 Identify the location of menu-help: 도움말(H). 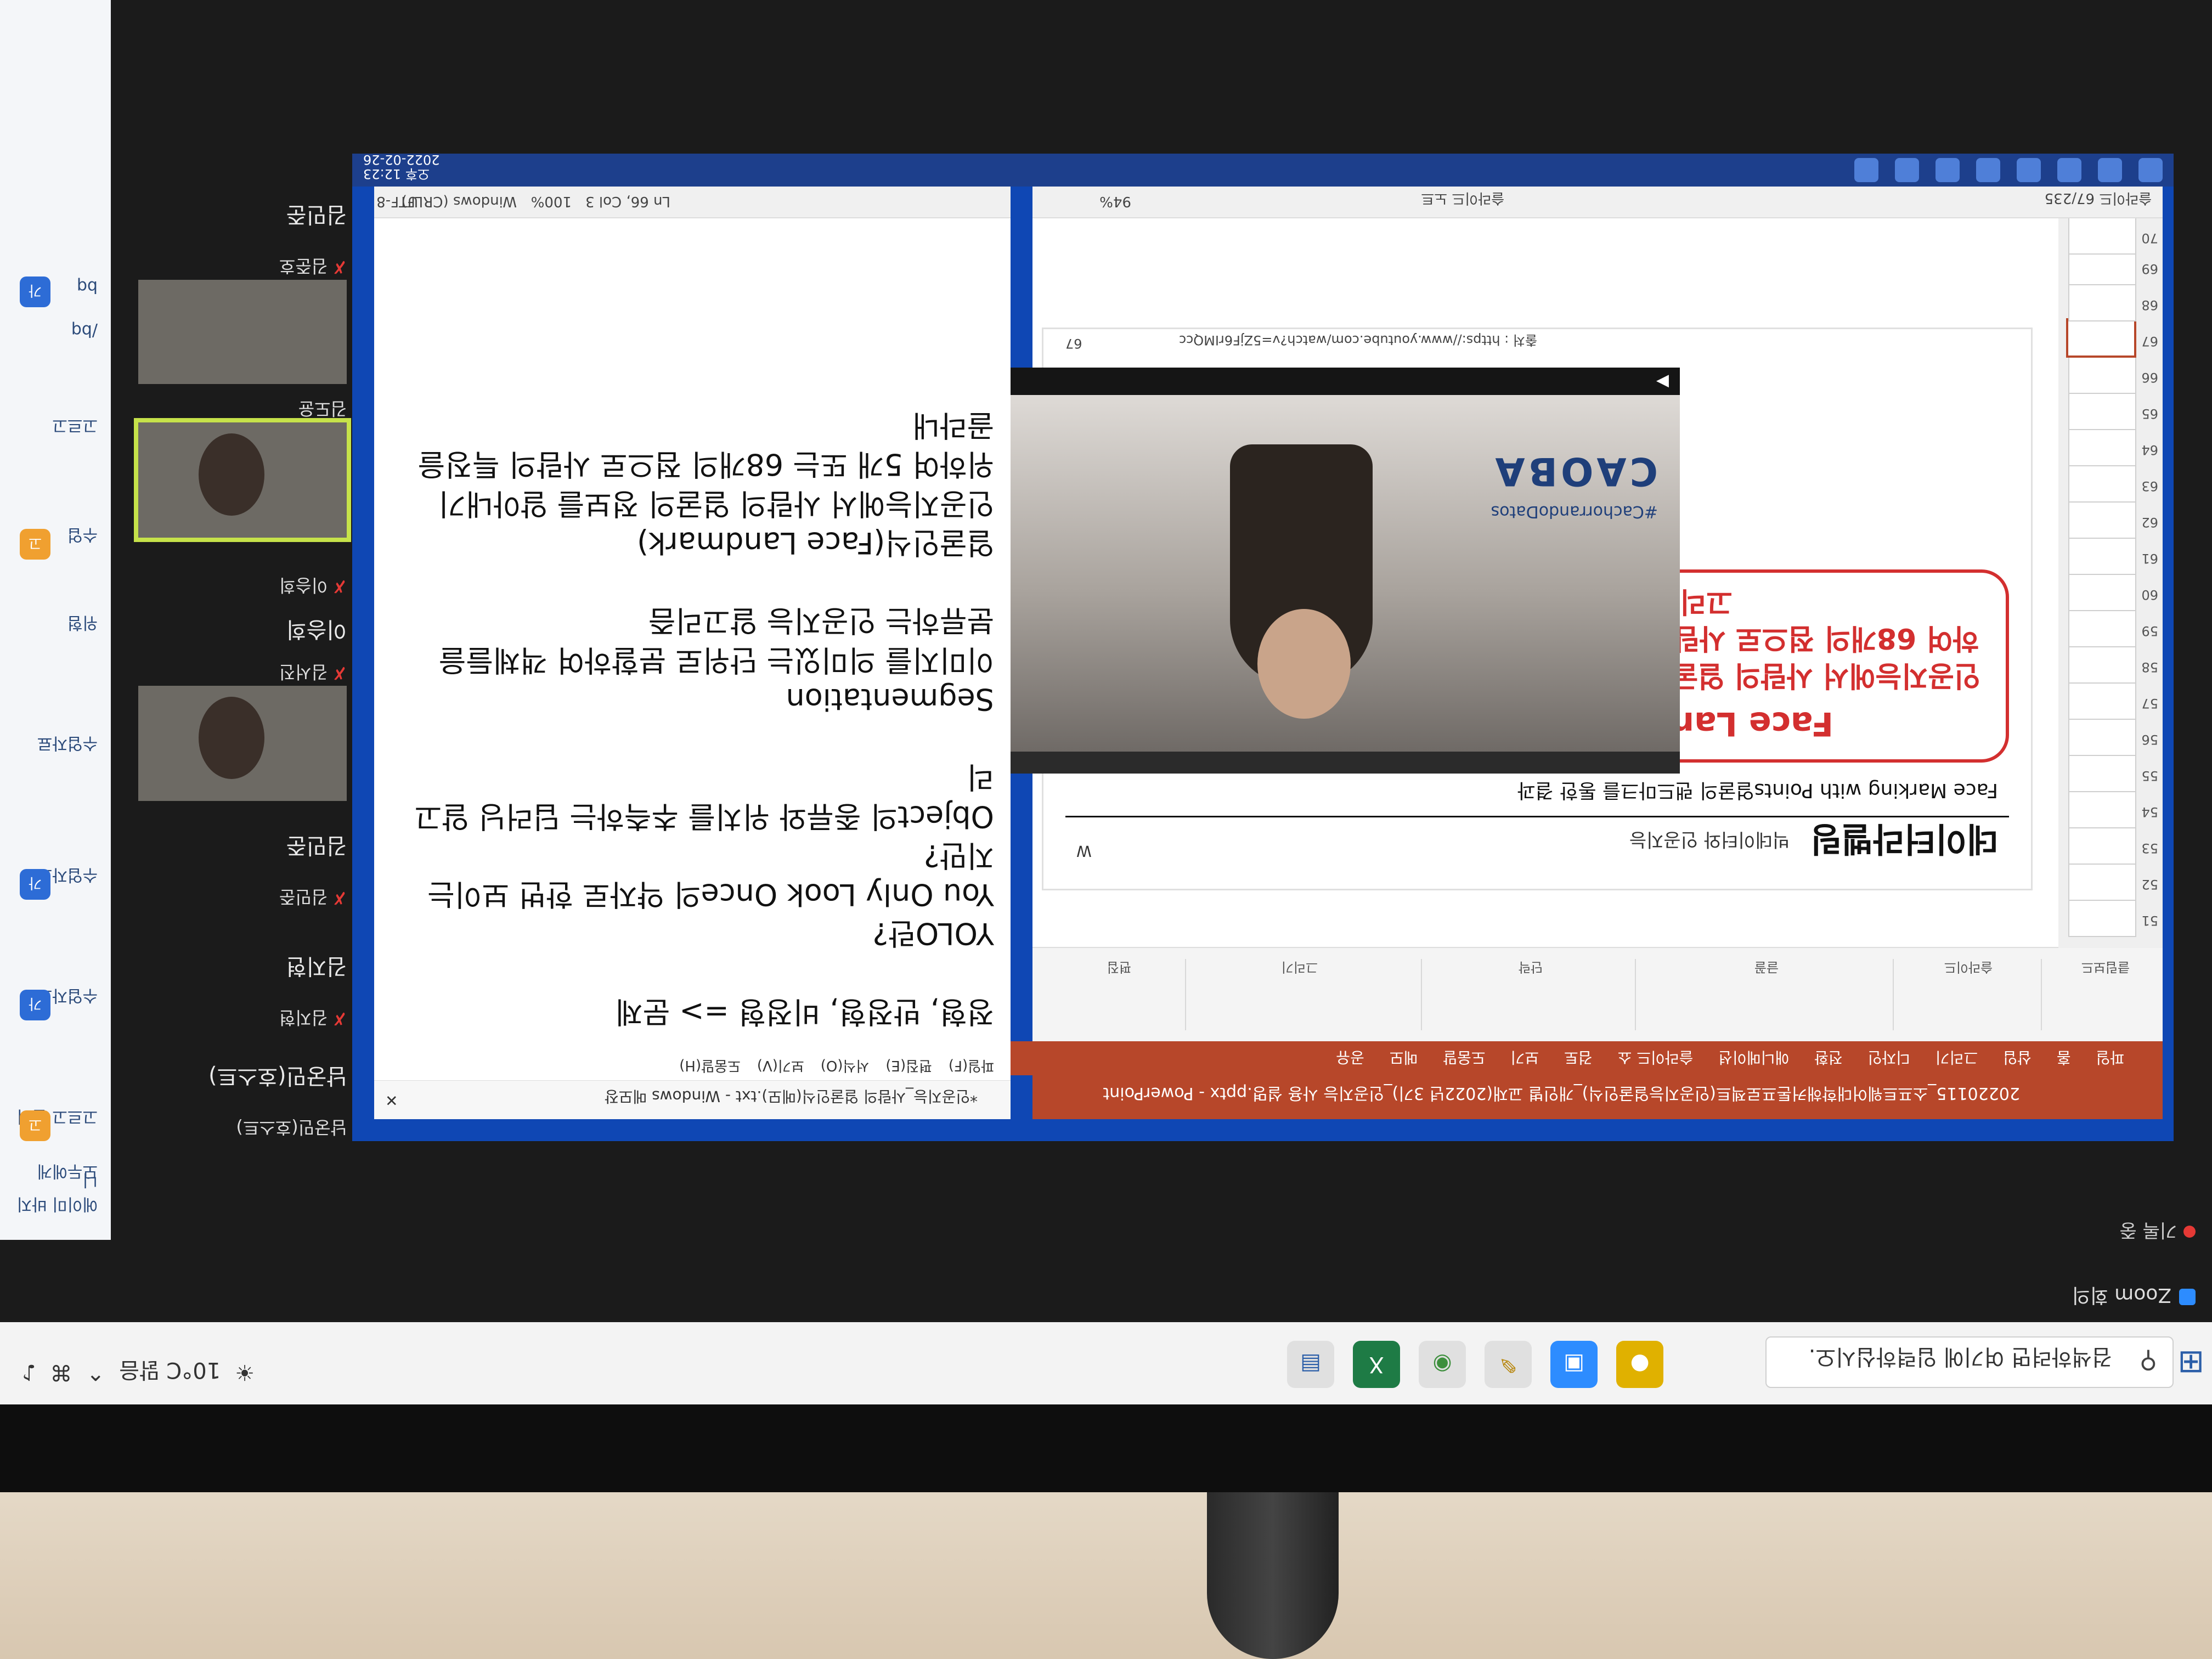
(710, 1067).